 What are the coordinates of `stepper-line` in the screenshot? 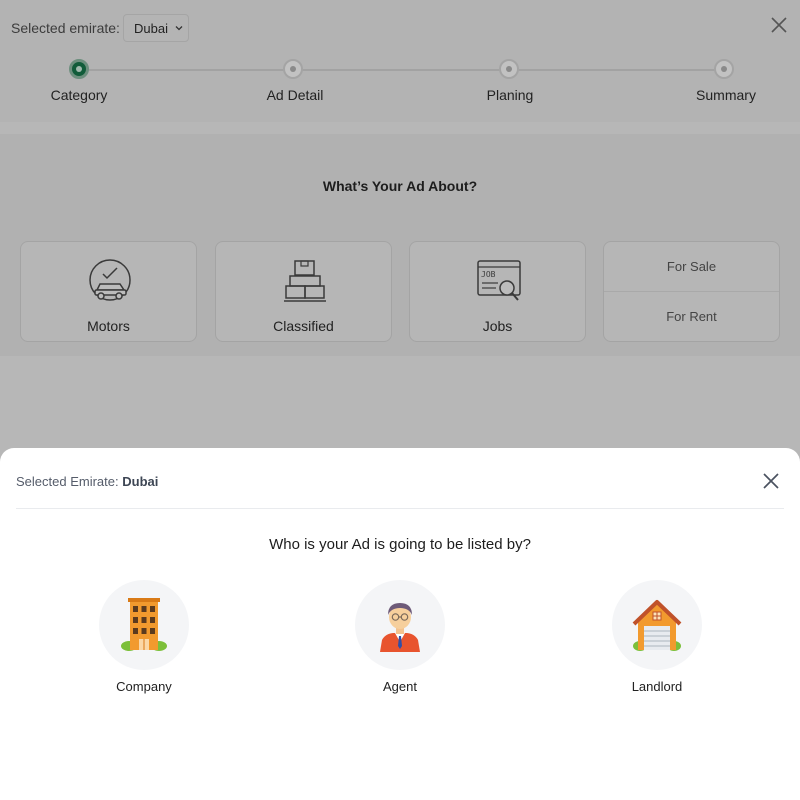 It's located at (402, 70).